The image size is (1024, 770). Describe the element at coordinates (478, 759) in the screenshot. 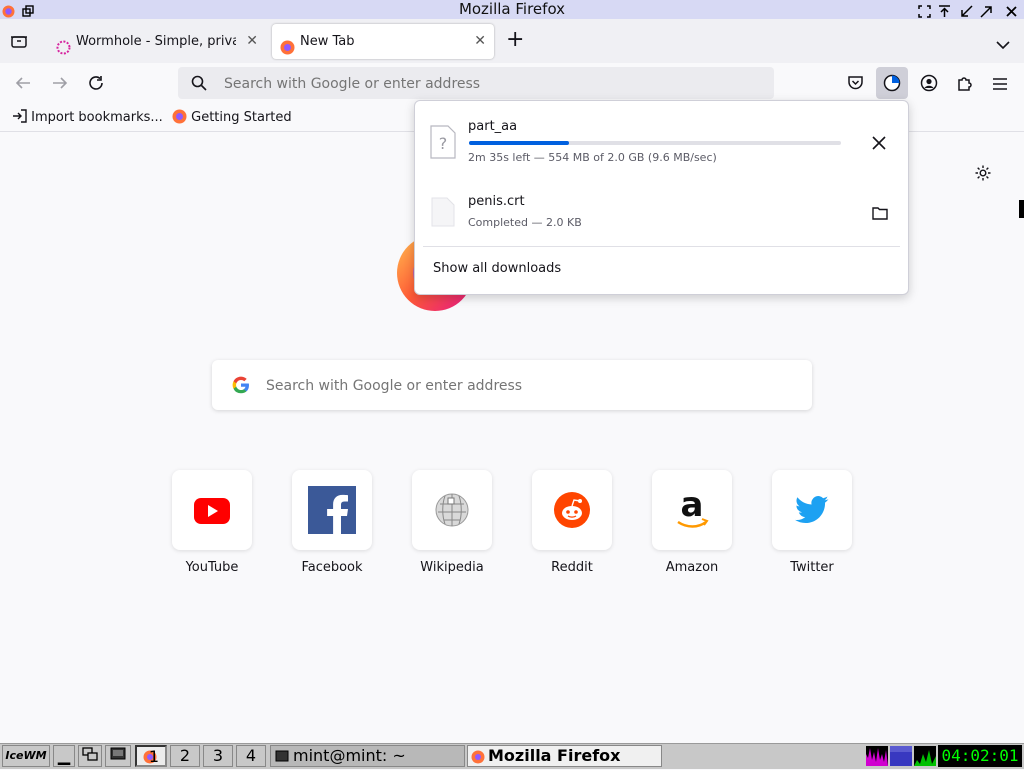

I see `firefox-taskbar-icon` at that location.